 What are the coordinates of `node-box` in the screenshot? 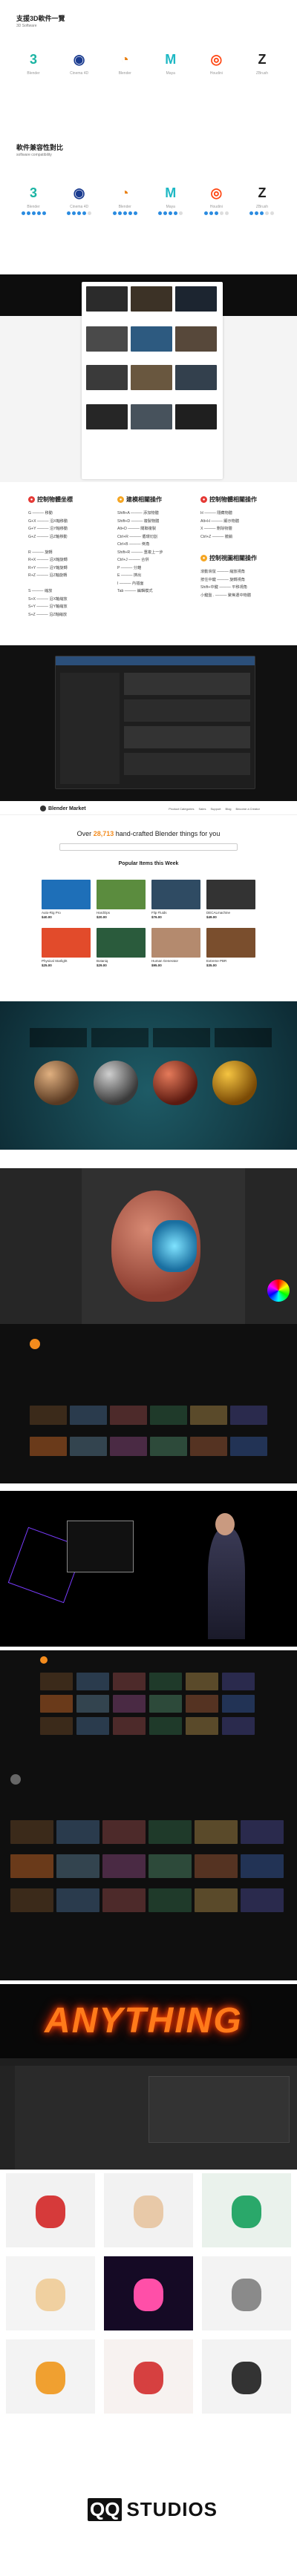 It's located at (219, 2109).